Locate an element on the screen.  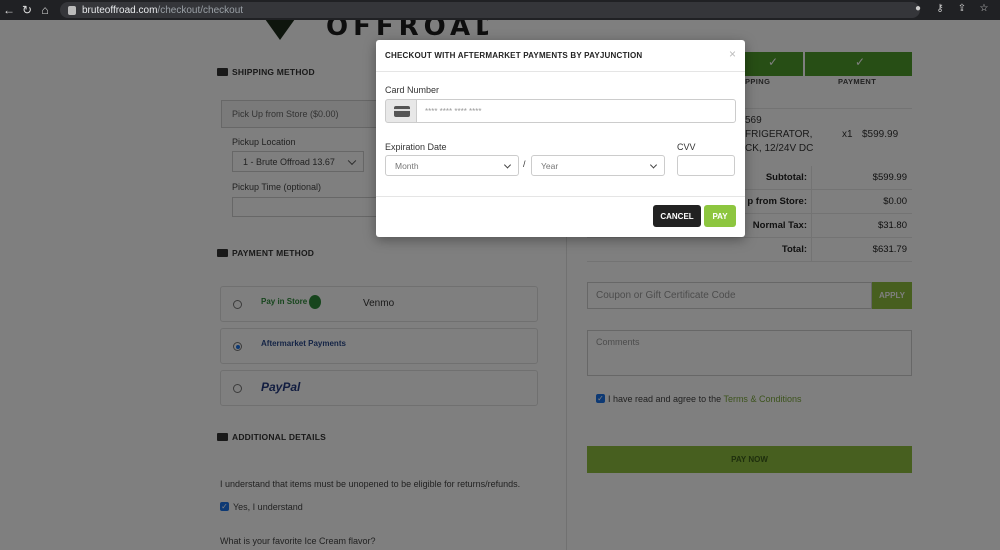
home-icon: ⌂ is located at coordinates (45, 10).